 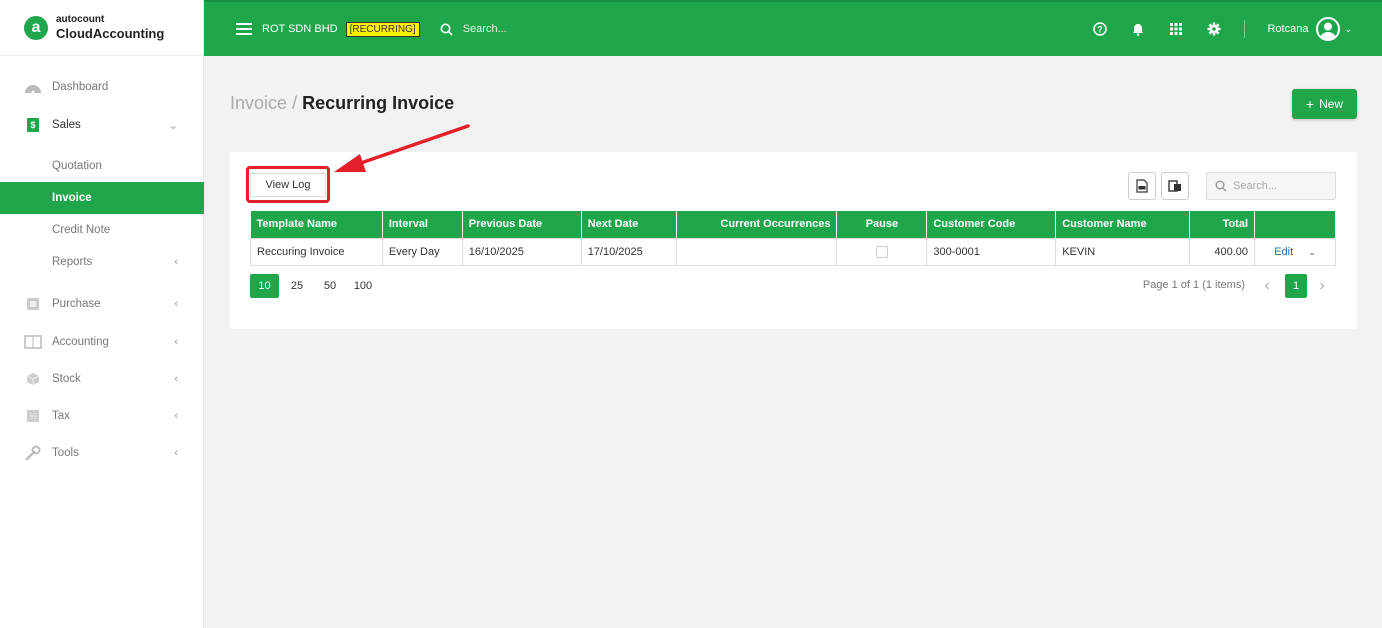 What do you see at coordinates (33, 379) in the screenshot?
I see `box-icon` at bounding box center [33, 379].